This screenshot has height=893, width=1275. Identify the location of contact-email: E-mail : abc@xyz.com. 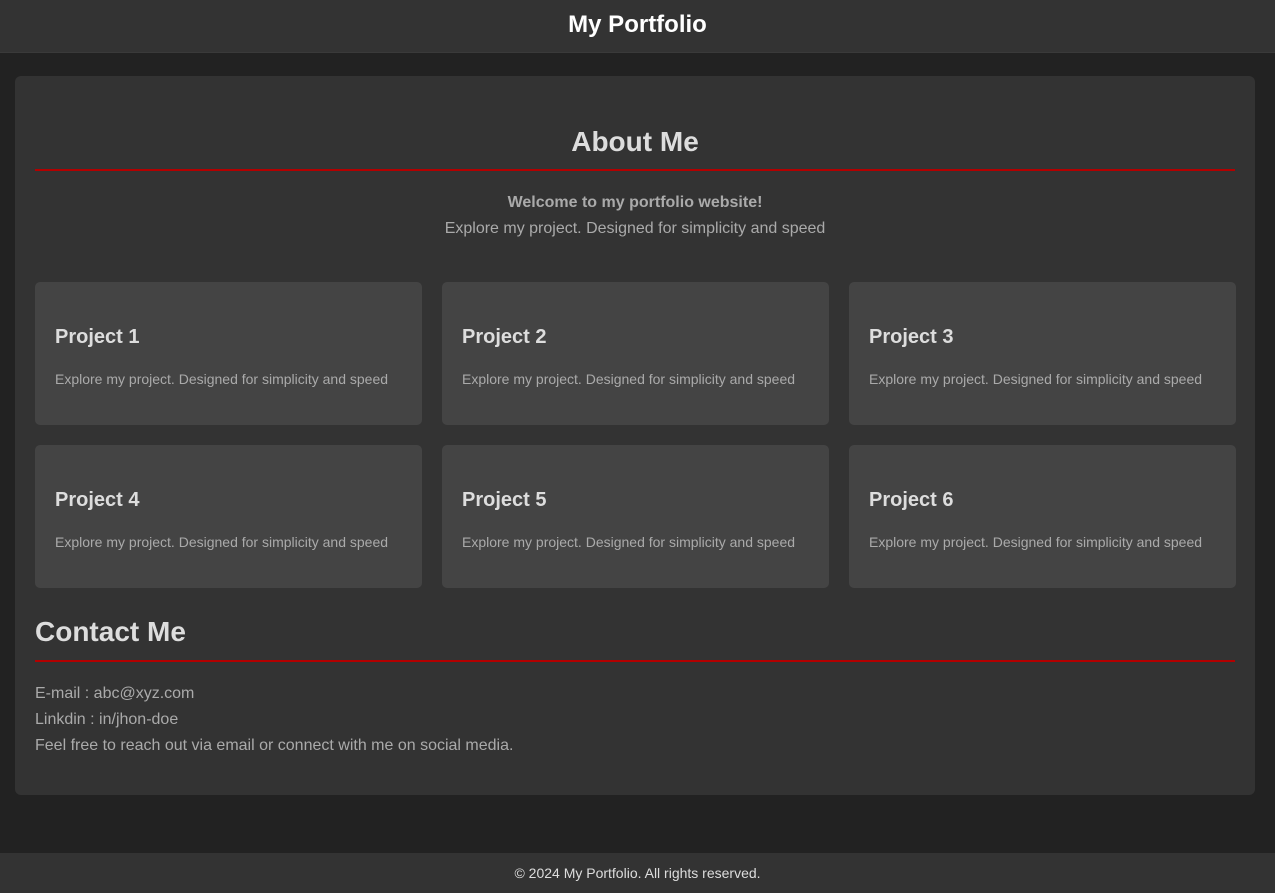
(114, 694).